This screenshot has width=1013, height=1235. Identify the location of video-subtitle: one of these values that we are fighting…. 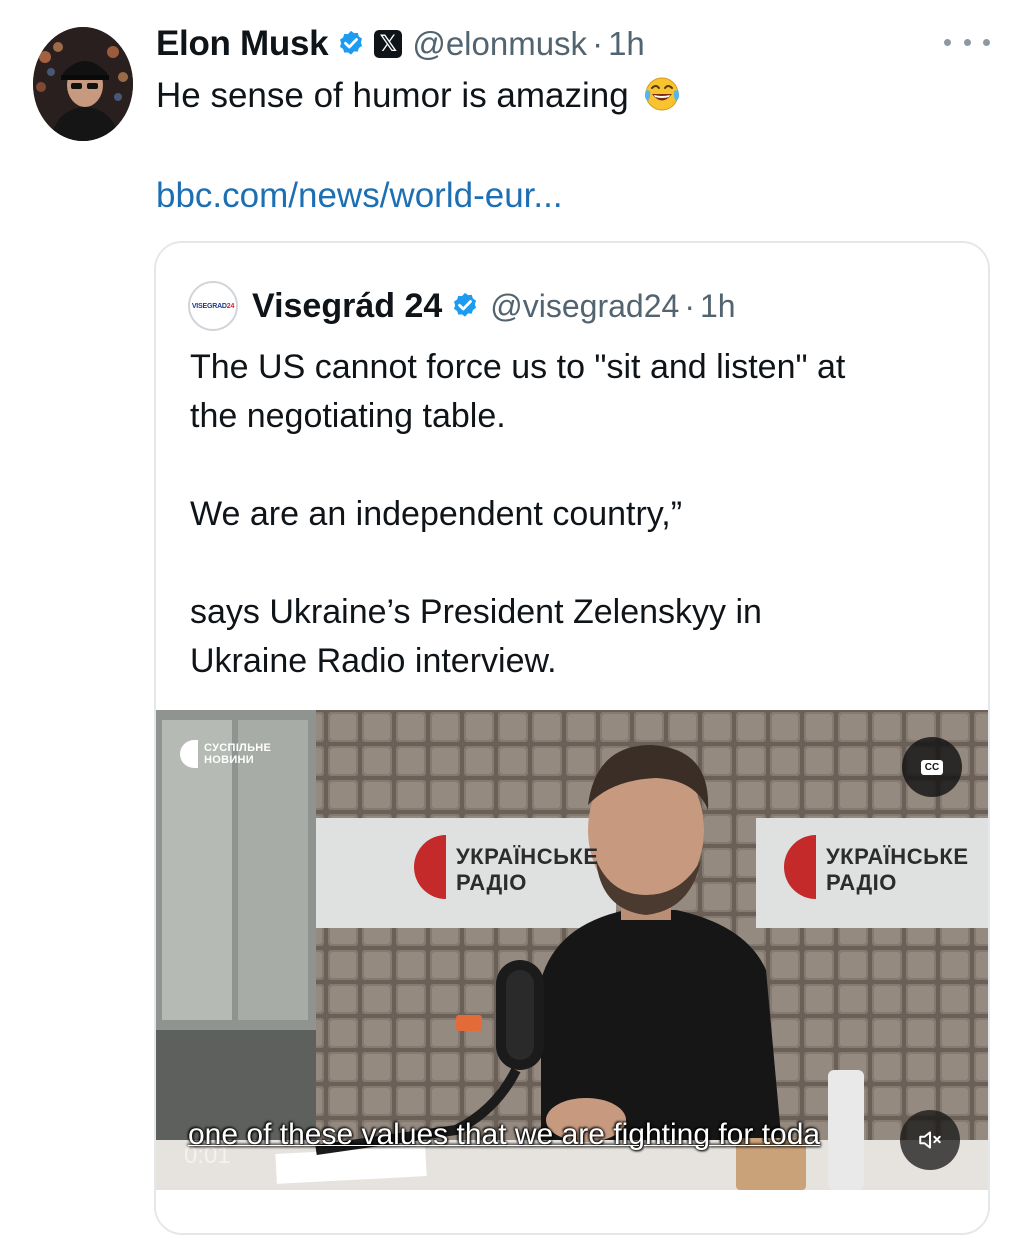
(504, 1134).